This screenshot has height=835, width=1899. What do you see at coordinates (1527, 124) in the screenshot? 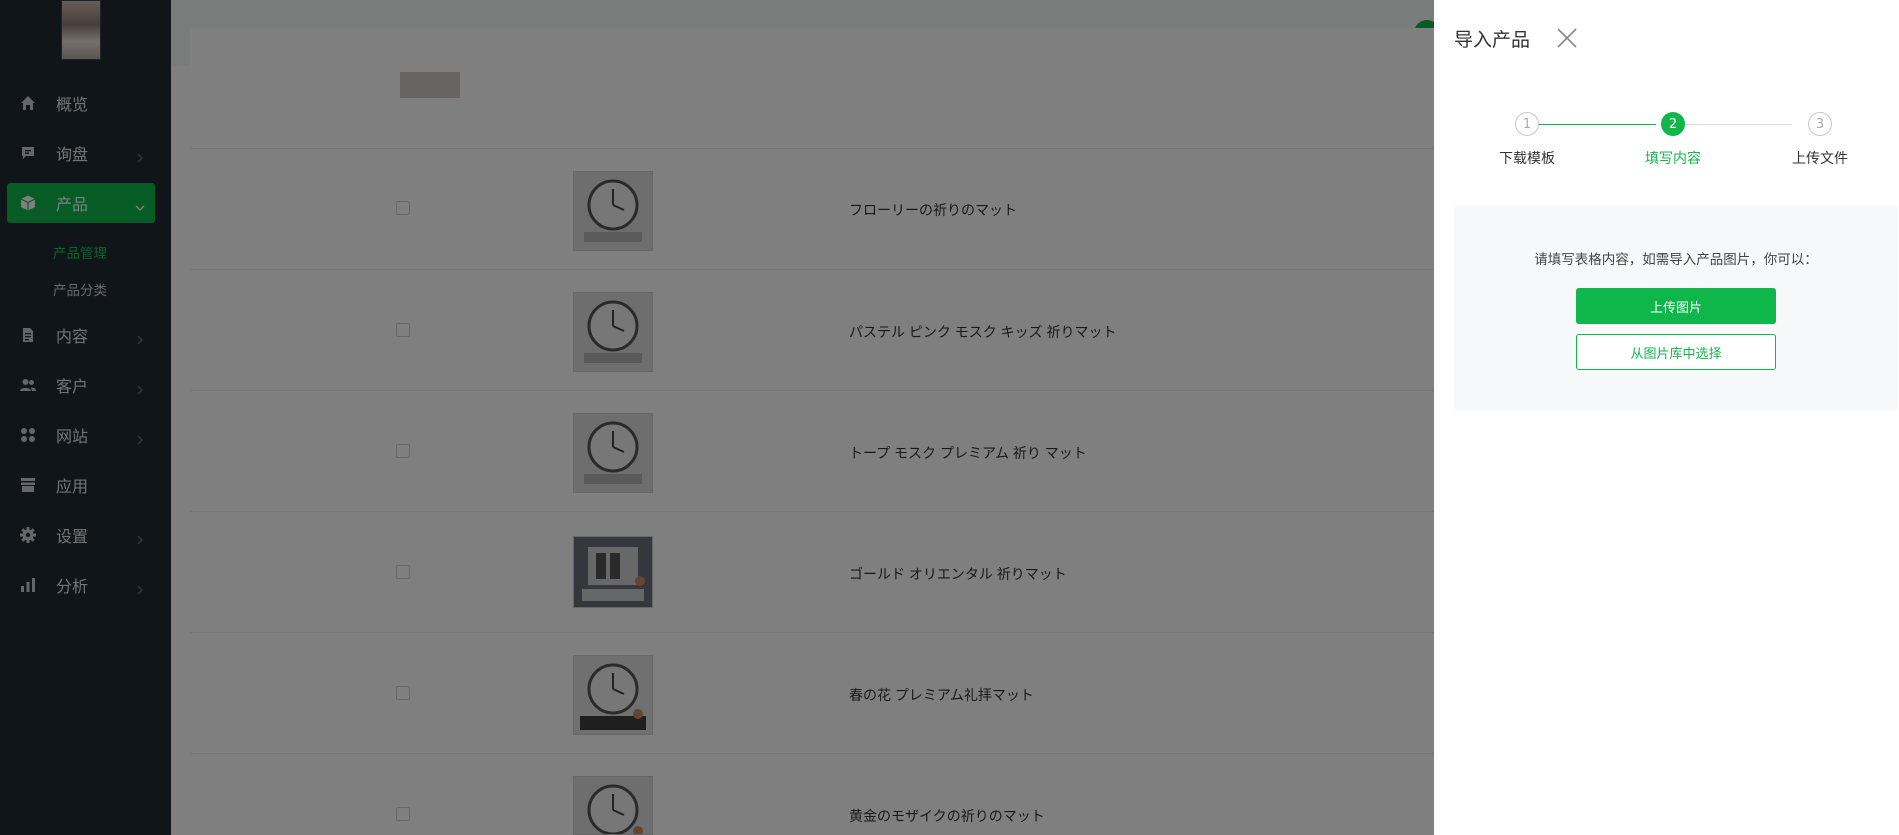
I see `step-1-circle: 1` at bounding box center [1527, 124].